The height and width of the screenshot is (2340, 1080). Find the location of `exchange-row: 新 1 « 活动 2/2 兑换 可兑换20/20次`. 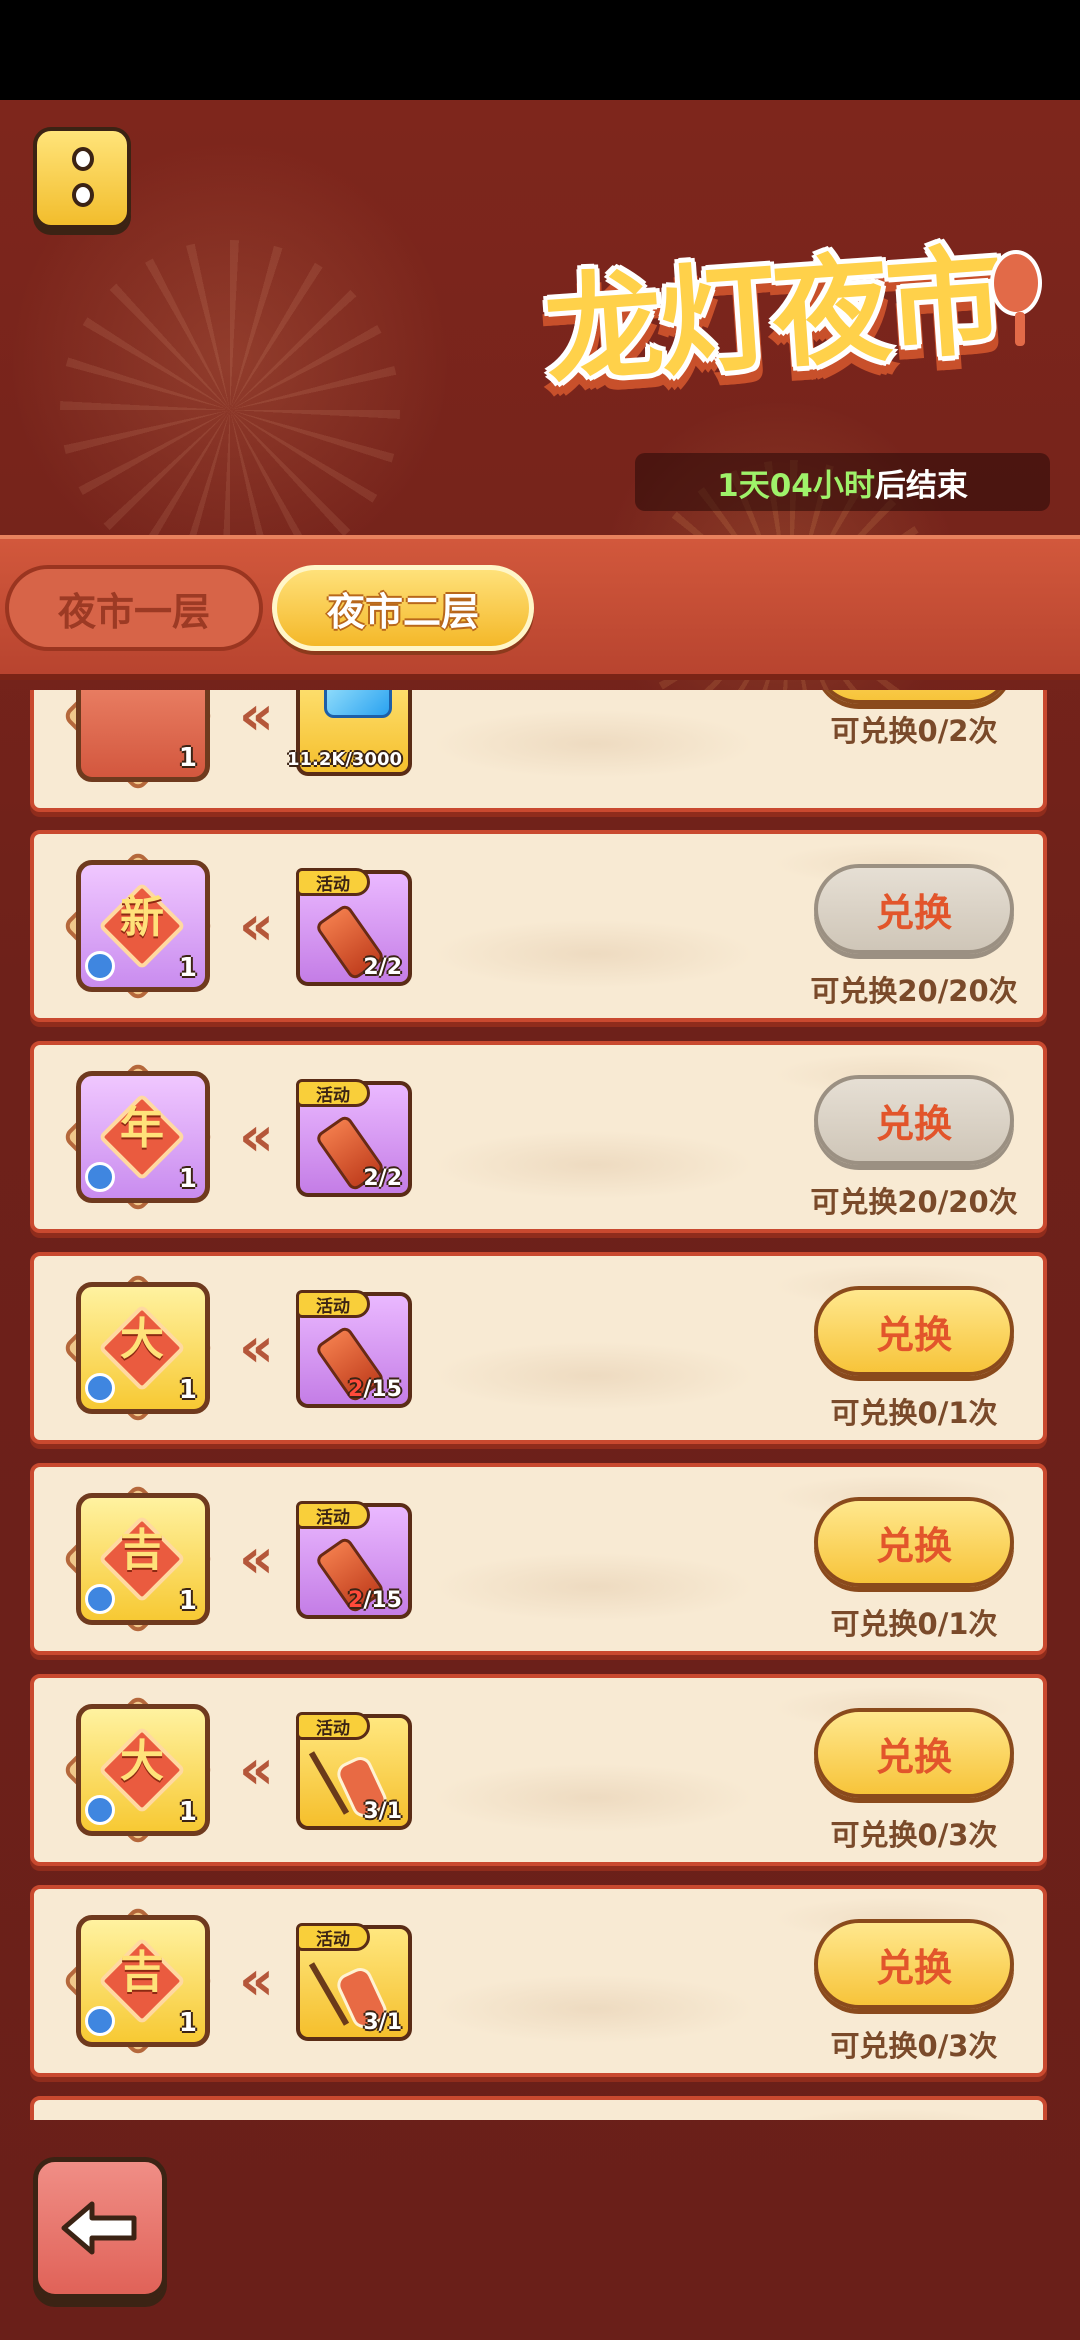

exchange-row: 新 1 « 活动 2/2 兑换 可兑换20/20次 is located at coordinates (538, 926).